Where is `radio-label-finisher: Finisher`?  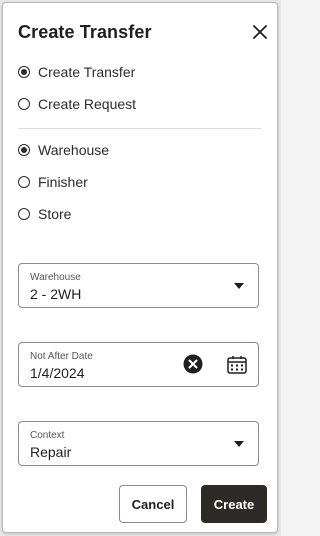 radio-label-finisher: Finisher is located at coordinates (63, 182).